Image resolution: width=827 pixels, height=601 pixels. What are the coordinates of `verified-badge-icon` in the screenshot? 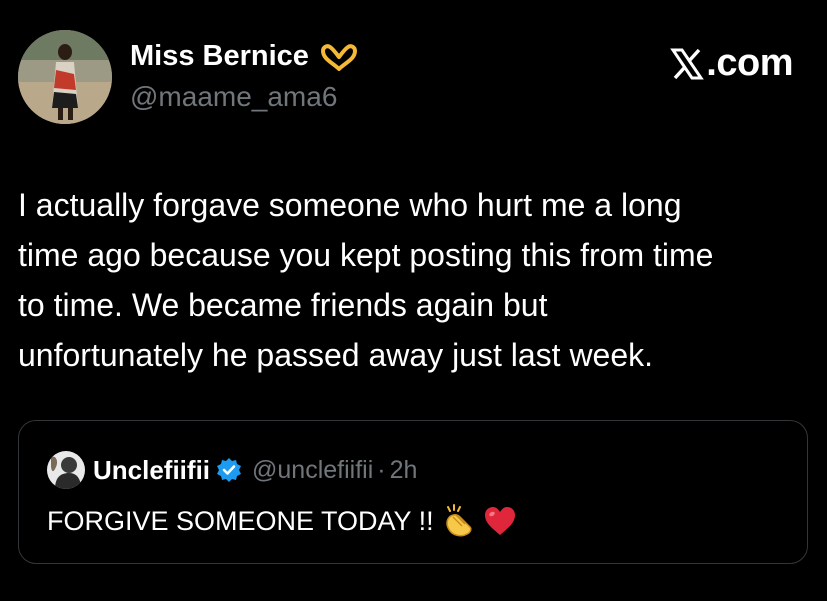 It's located at (229, 470).